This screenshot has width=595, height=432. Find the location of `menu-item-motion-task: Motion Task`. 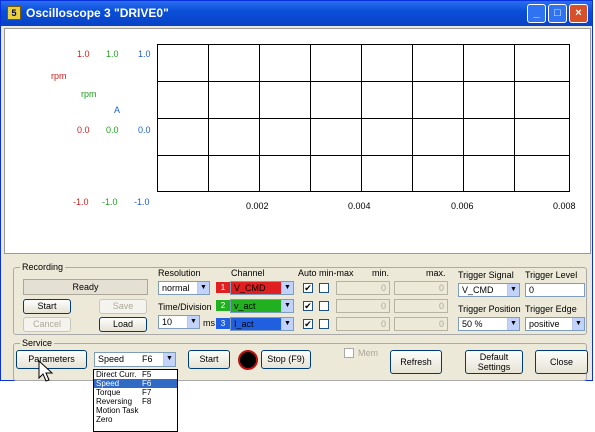

menu-item-motion-task: Motion Task is located at coordinates (135, 410).